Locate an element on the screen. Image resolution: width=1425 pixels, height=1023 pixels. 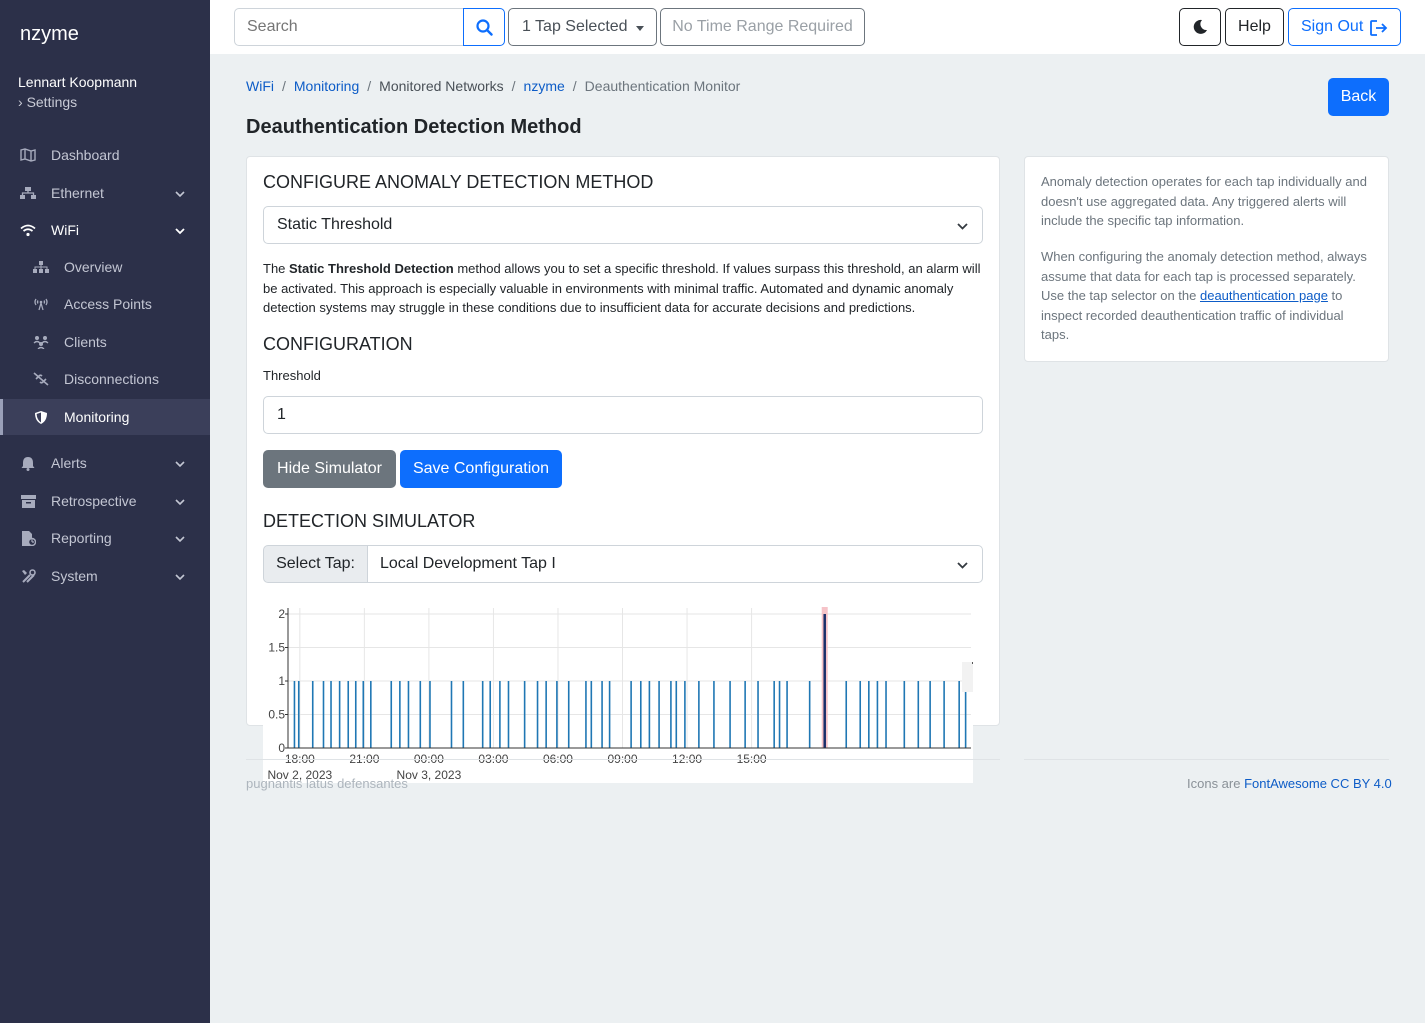
search-button is located at coordinates (484, 27).